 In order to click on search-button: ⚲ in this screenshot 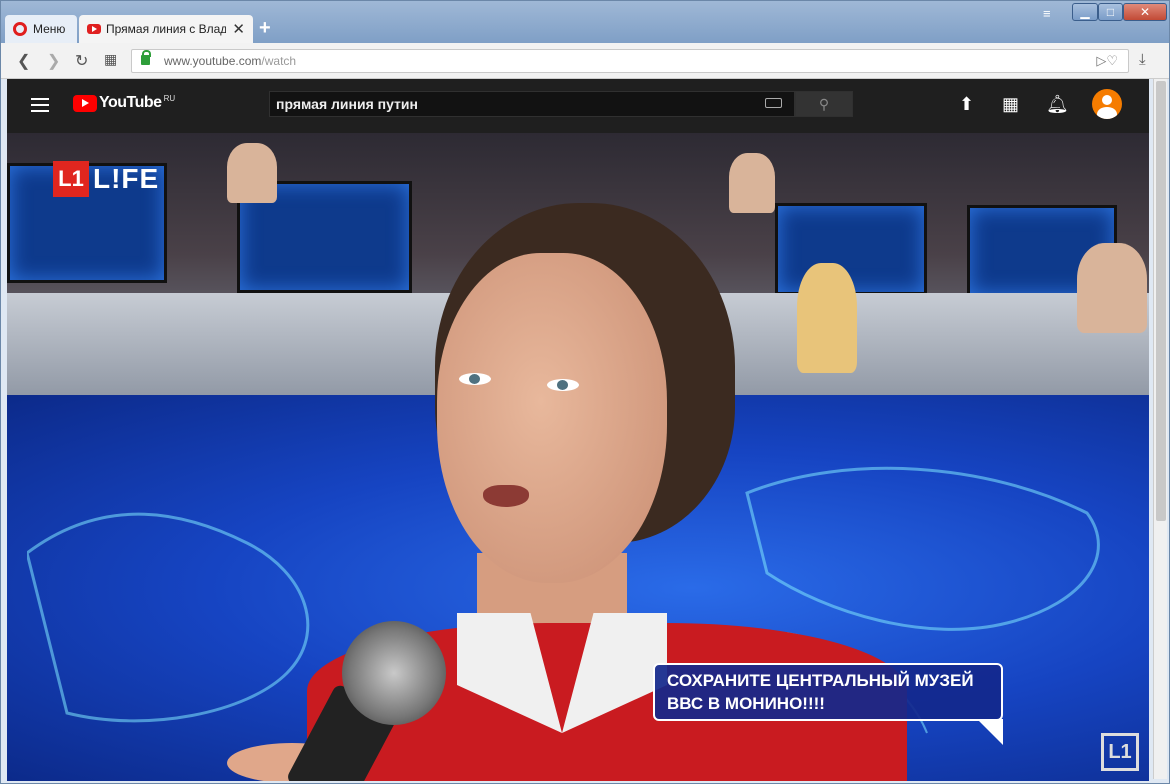, I will do `click(824, 104)`.